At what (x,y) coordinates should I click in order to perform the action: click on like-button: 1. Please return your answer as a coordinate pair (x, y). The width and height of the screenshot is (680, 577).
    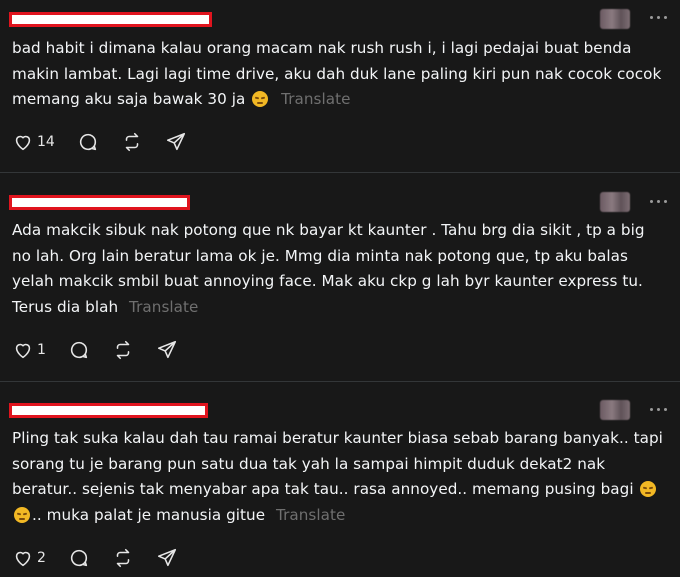
    Looking at the image, I should click on (29, 350).